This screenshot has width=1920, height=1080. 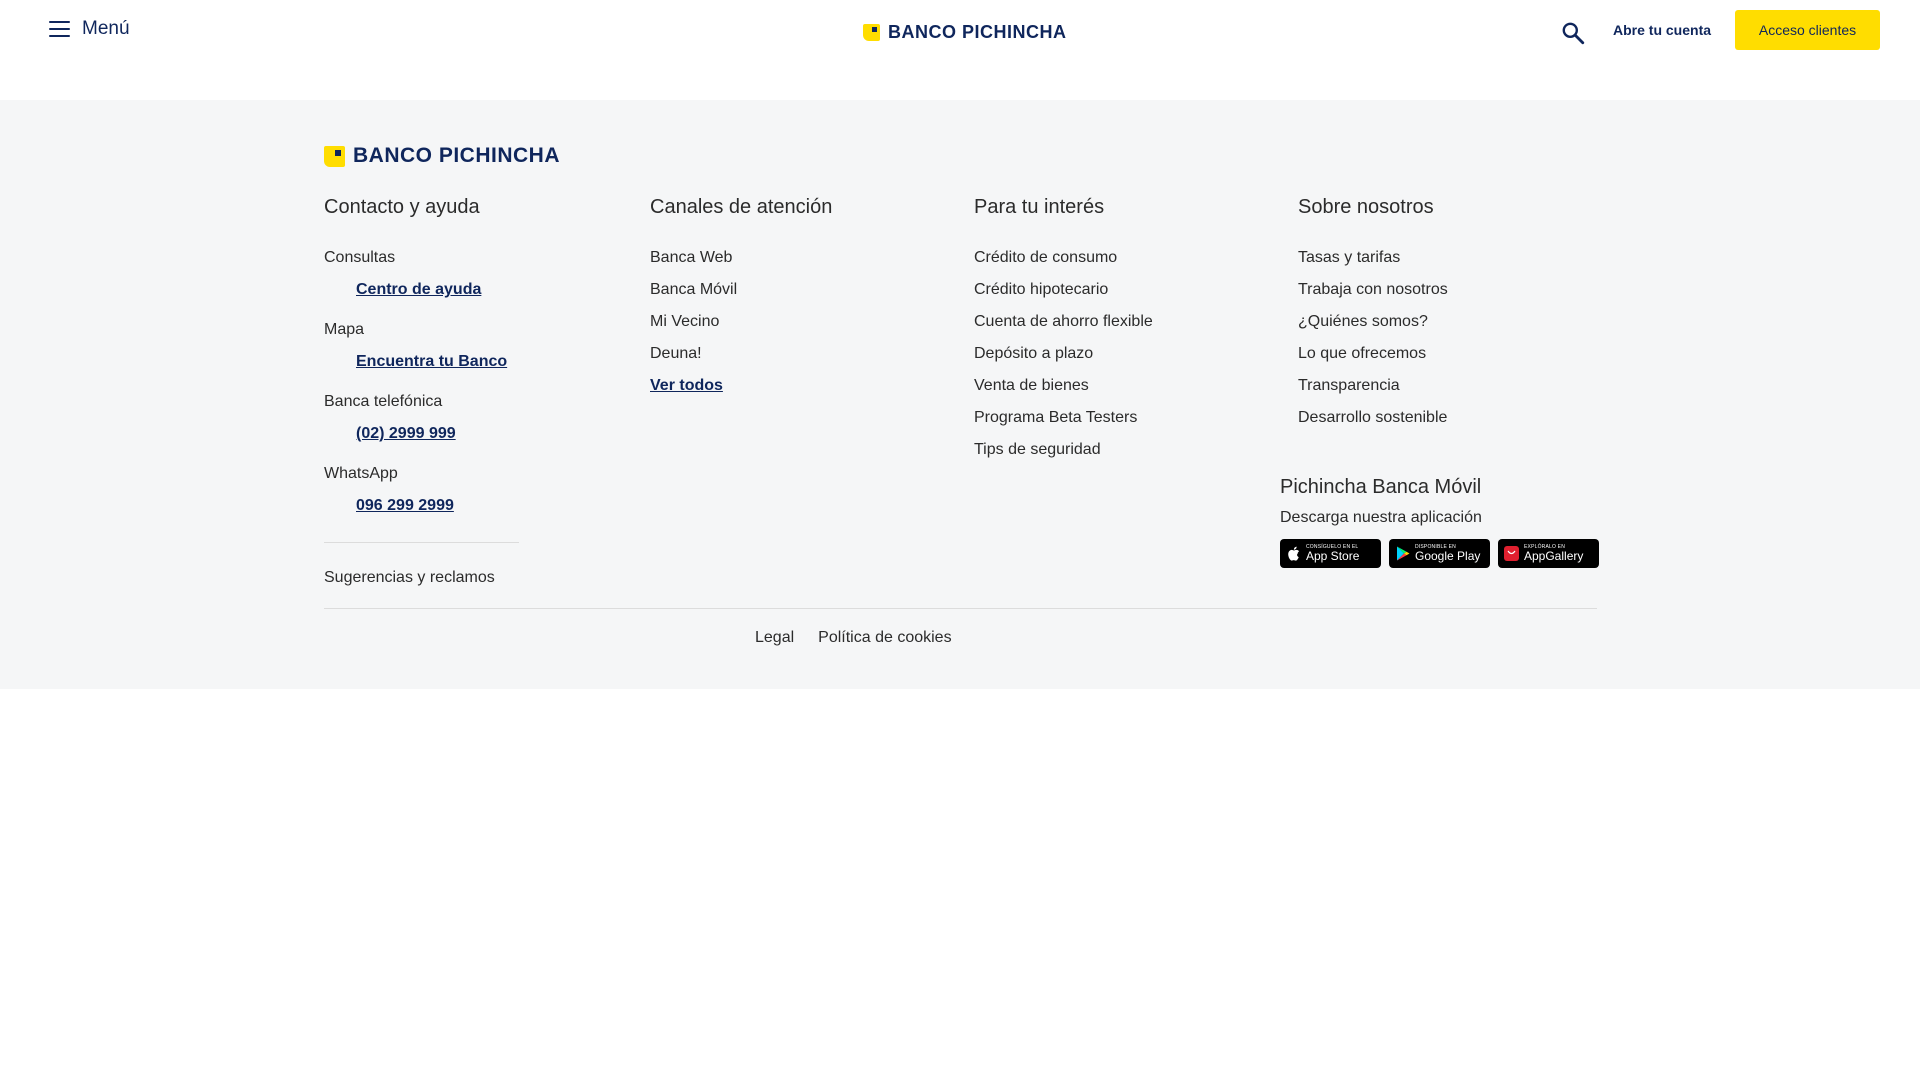 What do you see at coordinates (1458, 354) in the screenshot?
I see `about-link: Lo que ofrecemos` at bounding box center [1458, 354].